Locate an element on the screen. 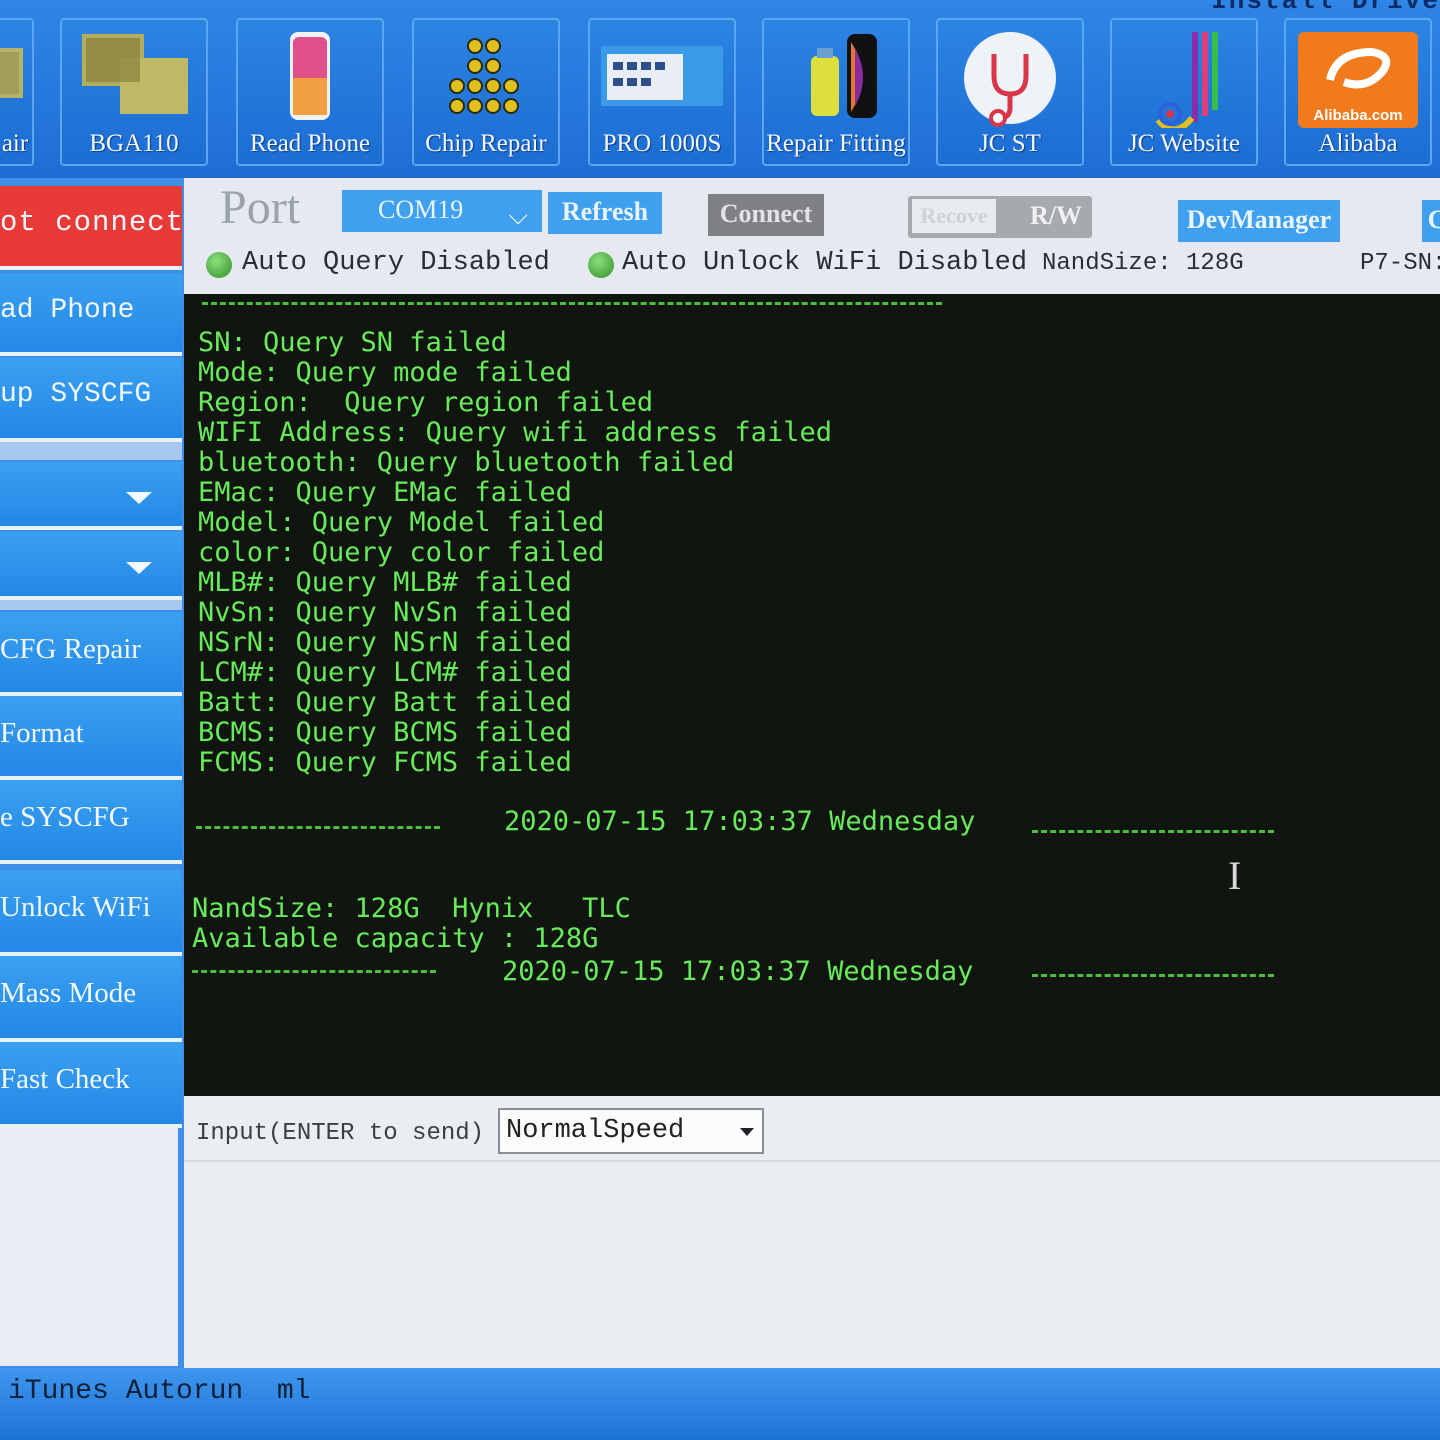  sidebar-empty-area is located at coordinates (89, 1247).